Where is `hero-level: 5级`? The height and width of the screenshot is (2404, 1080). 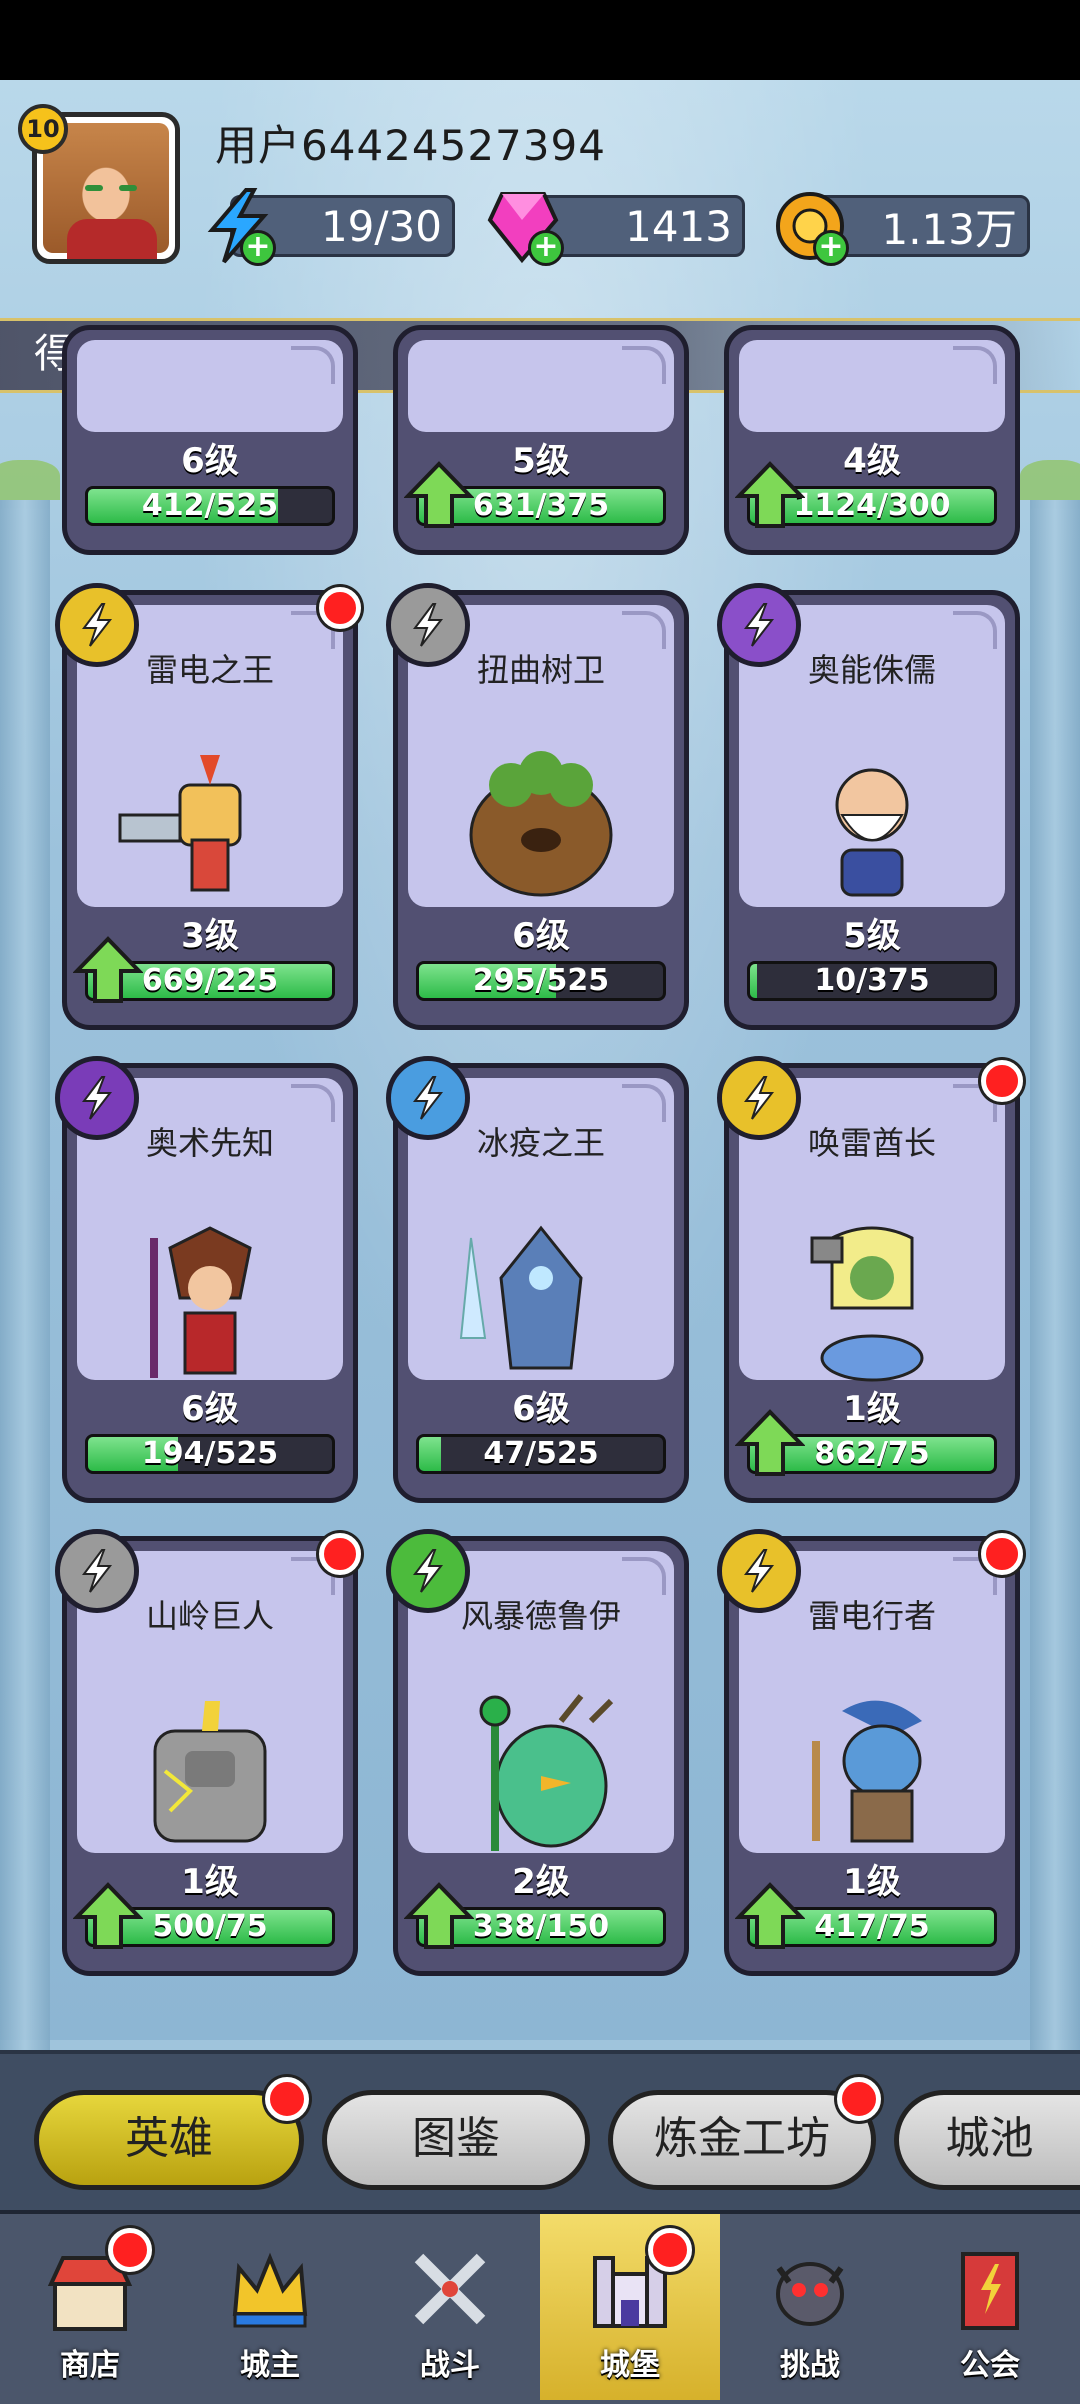
hero-level: 5级 is located at coordinates (872, 936).